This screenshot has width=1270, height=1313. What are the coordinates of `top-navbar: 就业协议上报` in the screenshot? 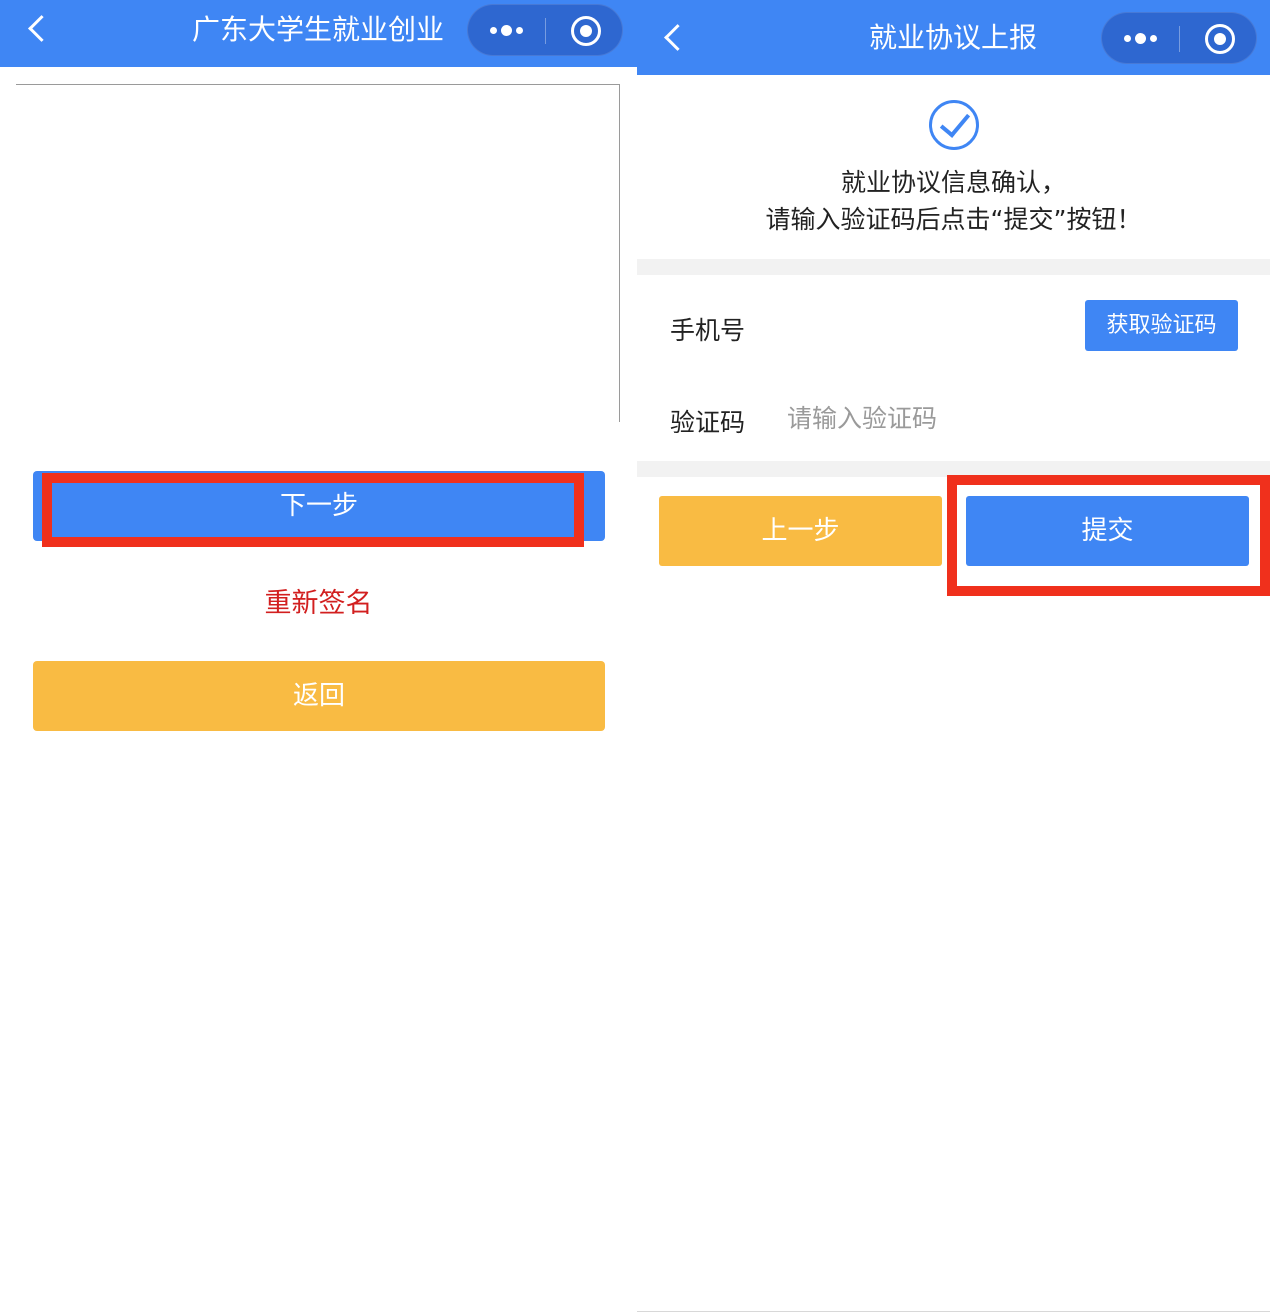 It's located at (953, 37).